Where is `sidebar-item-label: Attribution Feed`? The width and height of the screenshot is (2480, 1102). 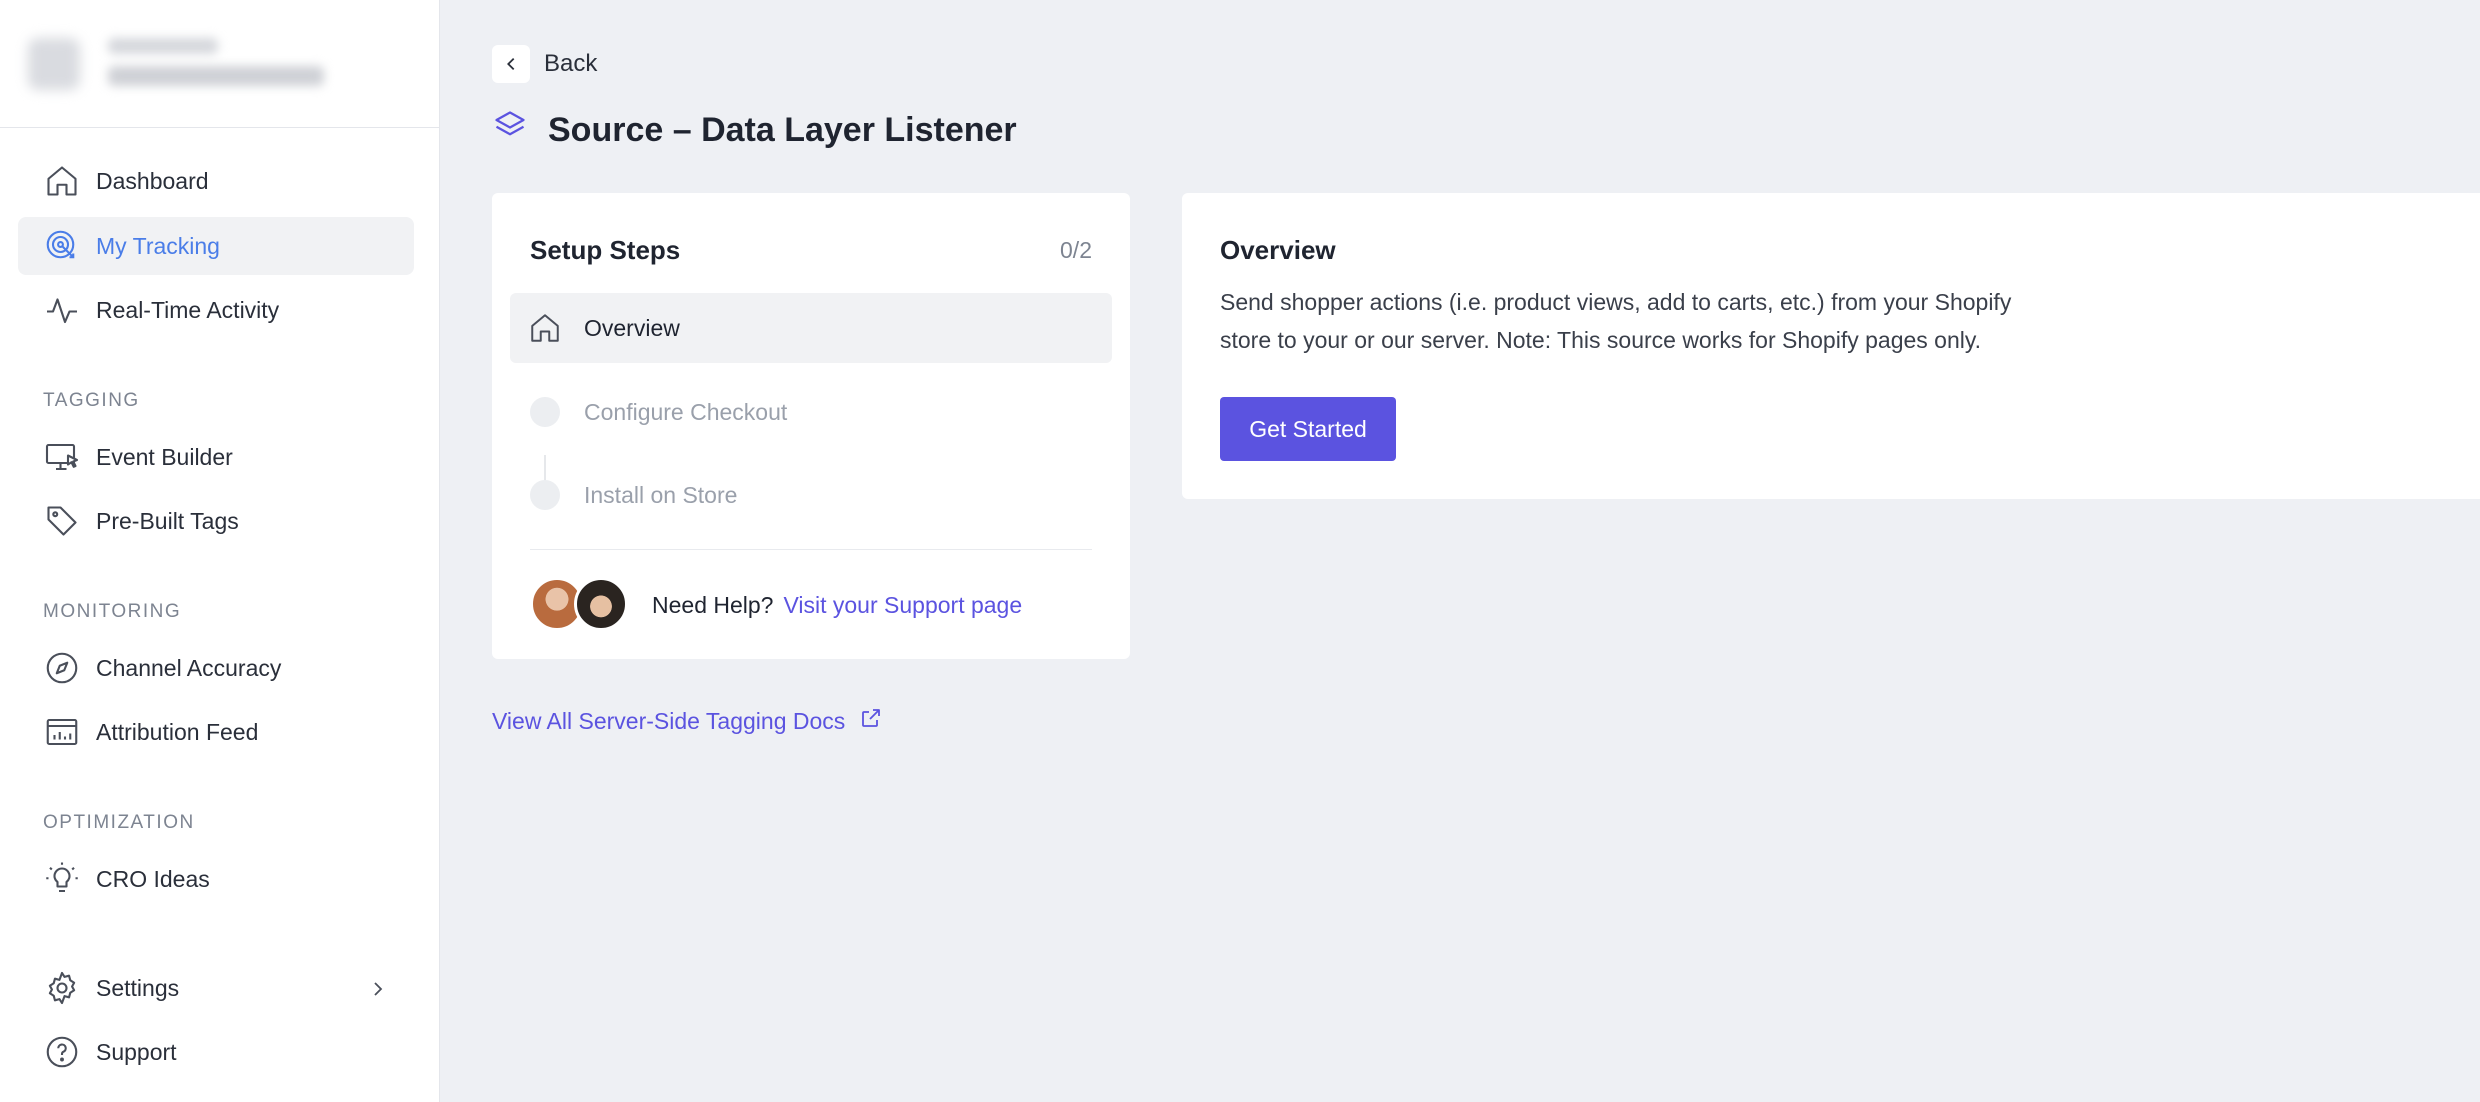
sidebar-item-label: Attribution Feed is located at coordinates (177, 731).